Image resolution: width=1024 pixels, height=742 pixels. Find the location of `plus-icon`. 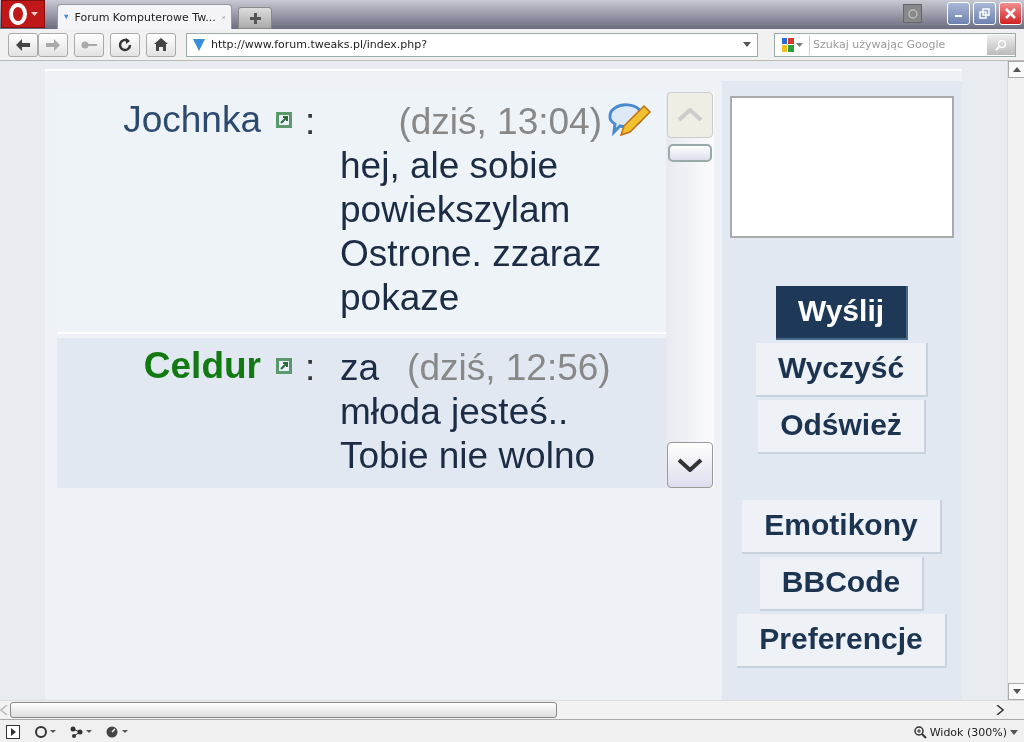

plus-icon is located at coordinates (255, 18).